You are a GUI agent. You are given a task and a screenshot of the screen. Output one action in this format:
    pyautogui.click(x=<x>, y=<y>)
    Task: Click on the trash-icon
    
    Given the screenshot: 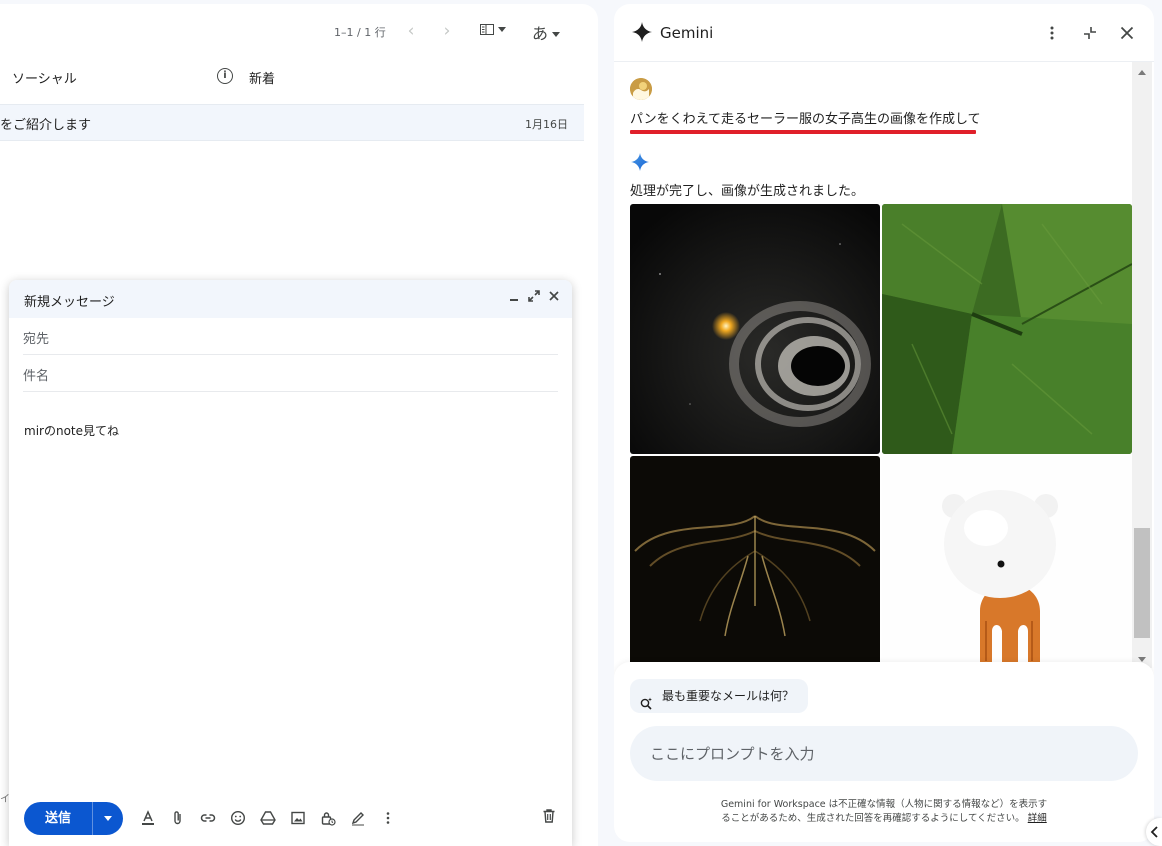 What is the action you would take?
    pyautogui.click(x=549, y=818)
    